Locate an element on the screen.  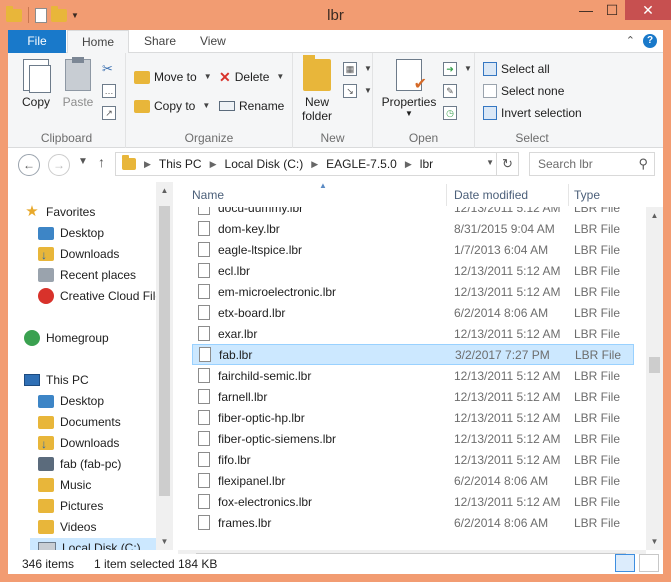
refresh-icon: ↻ is located at coordinates (507, 164).